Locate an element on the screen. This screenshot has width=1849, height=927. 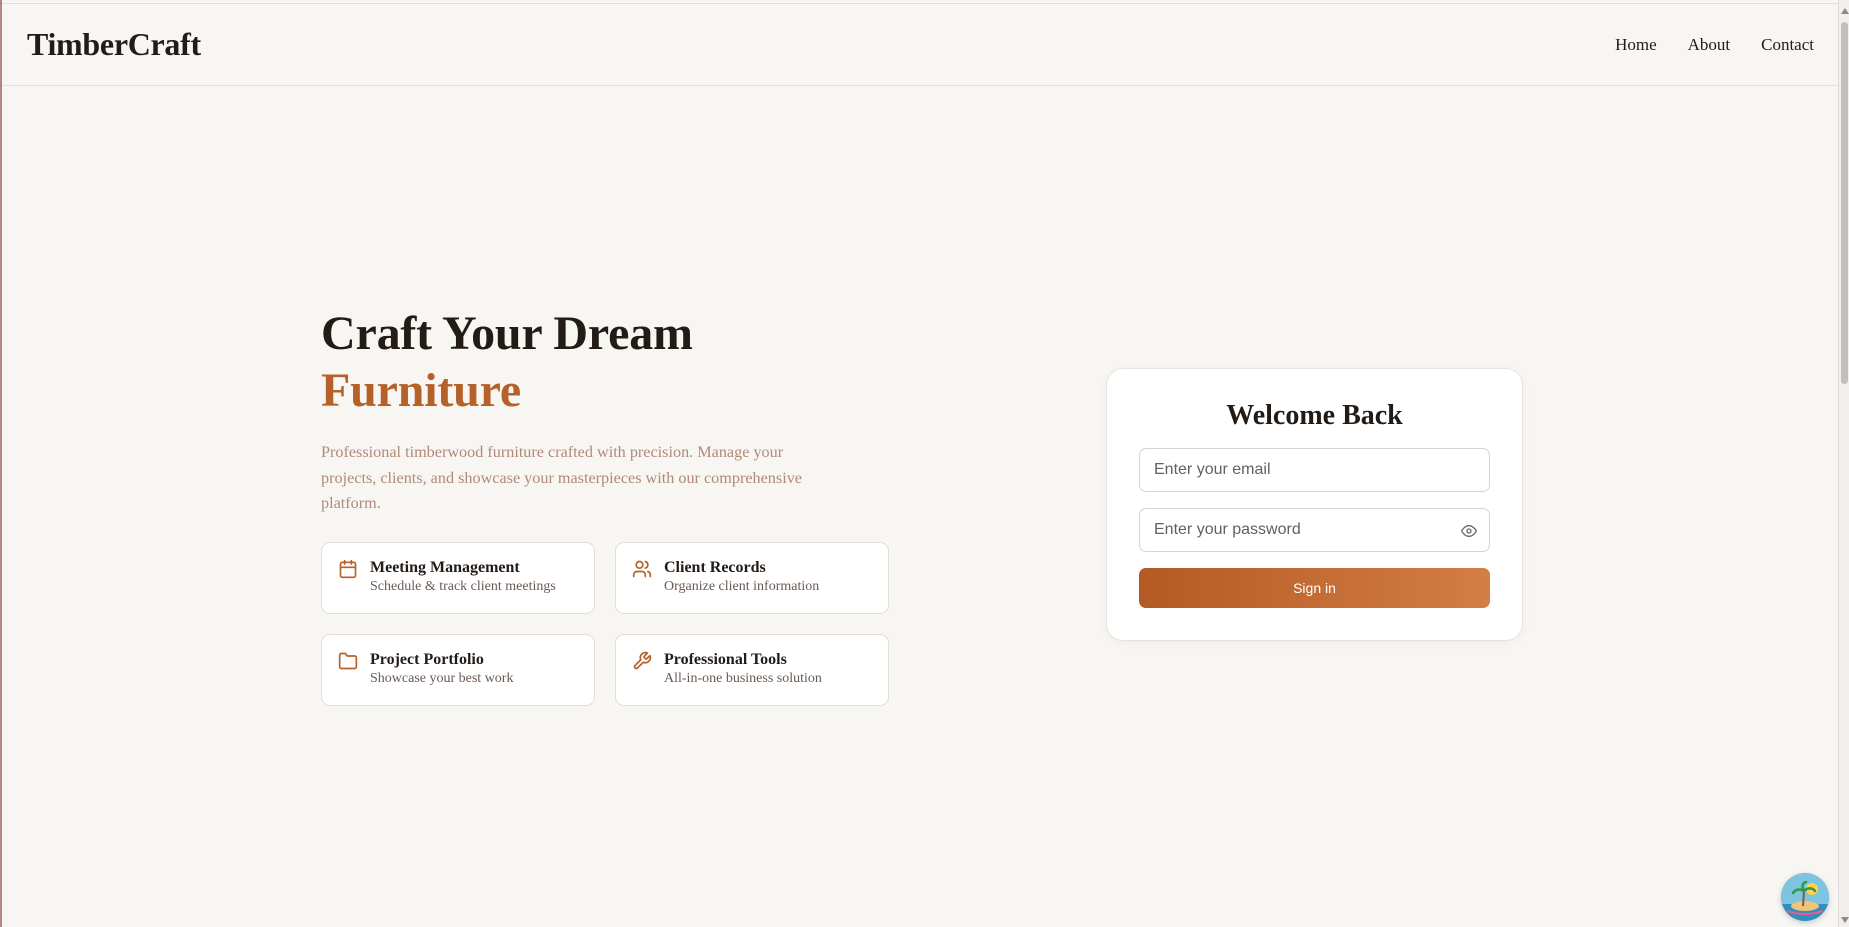
login-title: Welcome Back is located at coordinates (1314, 415).